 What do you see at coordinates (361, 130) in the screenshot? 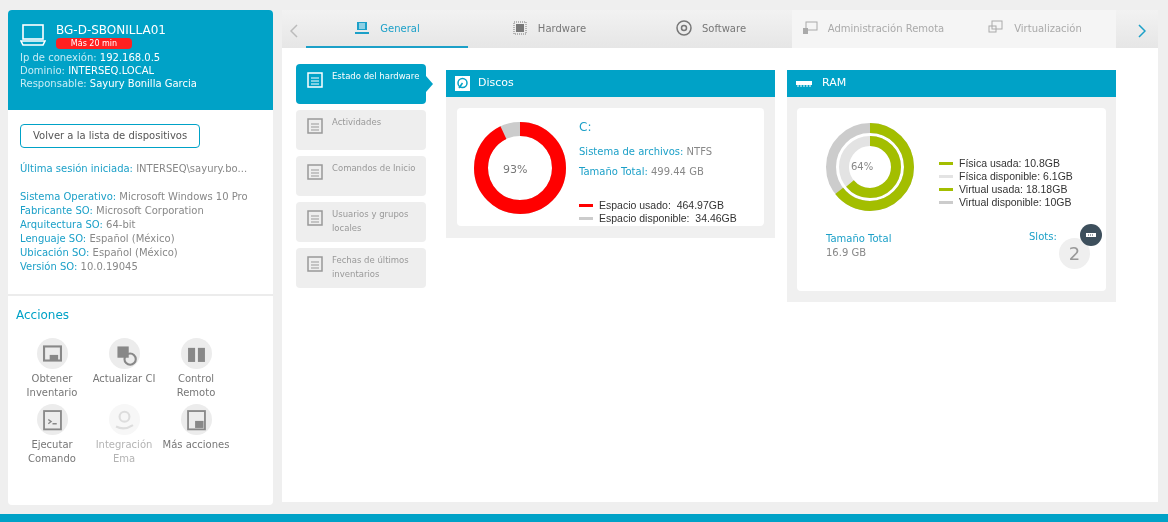
I see `side-menu-item: Actividades` at bounding box center [361, 130].